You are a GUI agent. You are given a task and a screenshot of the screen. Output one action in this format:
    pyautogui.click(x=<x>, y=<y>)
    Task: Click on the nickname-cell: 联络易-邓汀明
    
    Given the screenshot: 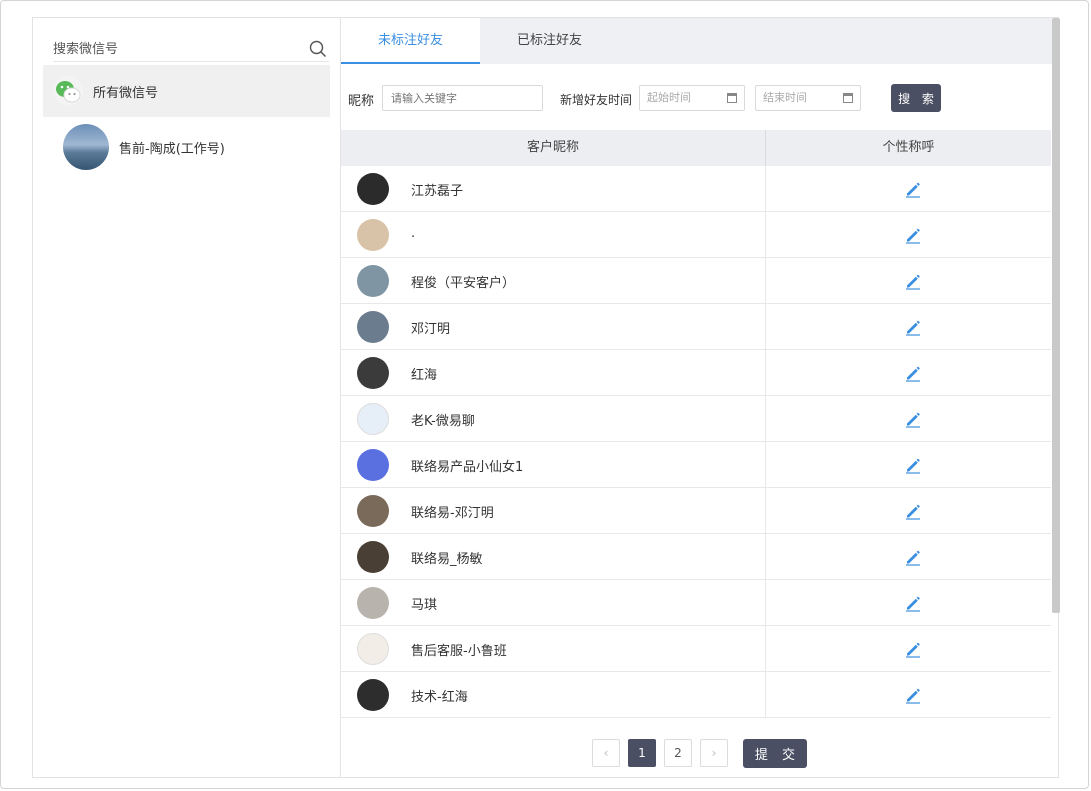 What is the action you would take?
    pyautogui.click(x=553, y=511)
    